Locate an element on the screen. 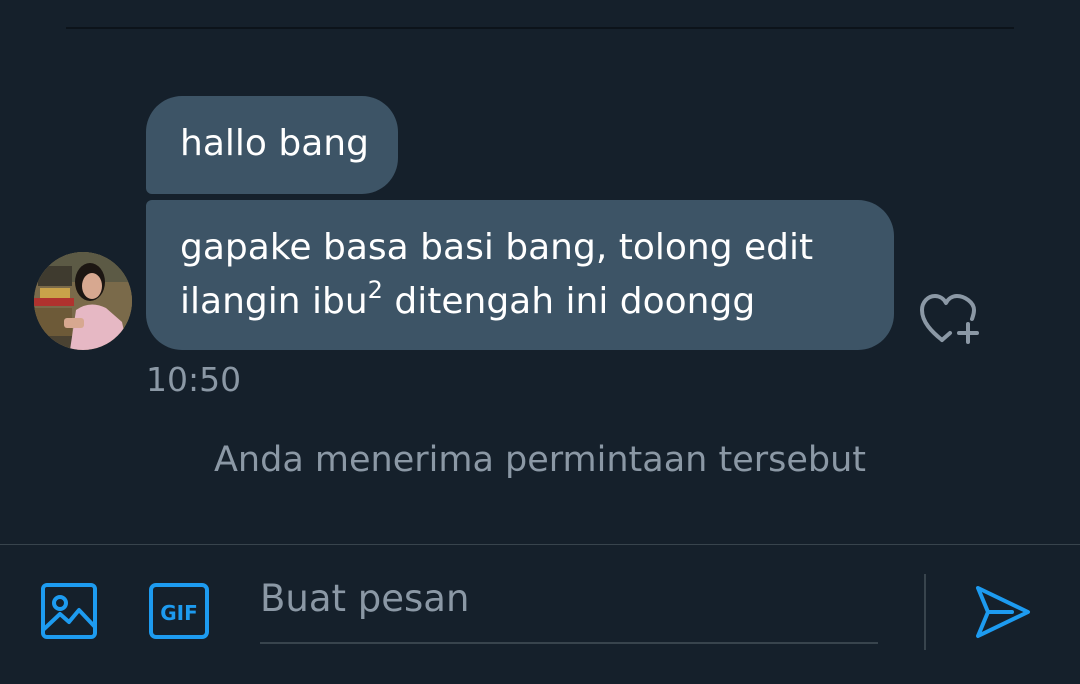  send-icon is located at coordinates (1003, 612).